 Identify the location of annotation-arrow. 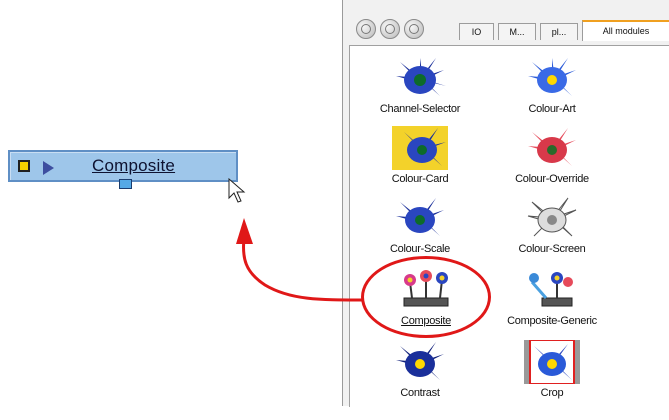
(299, 260).